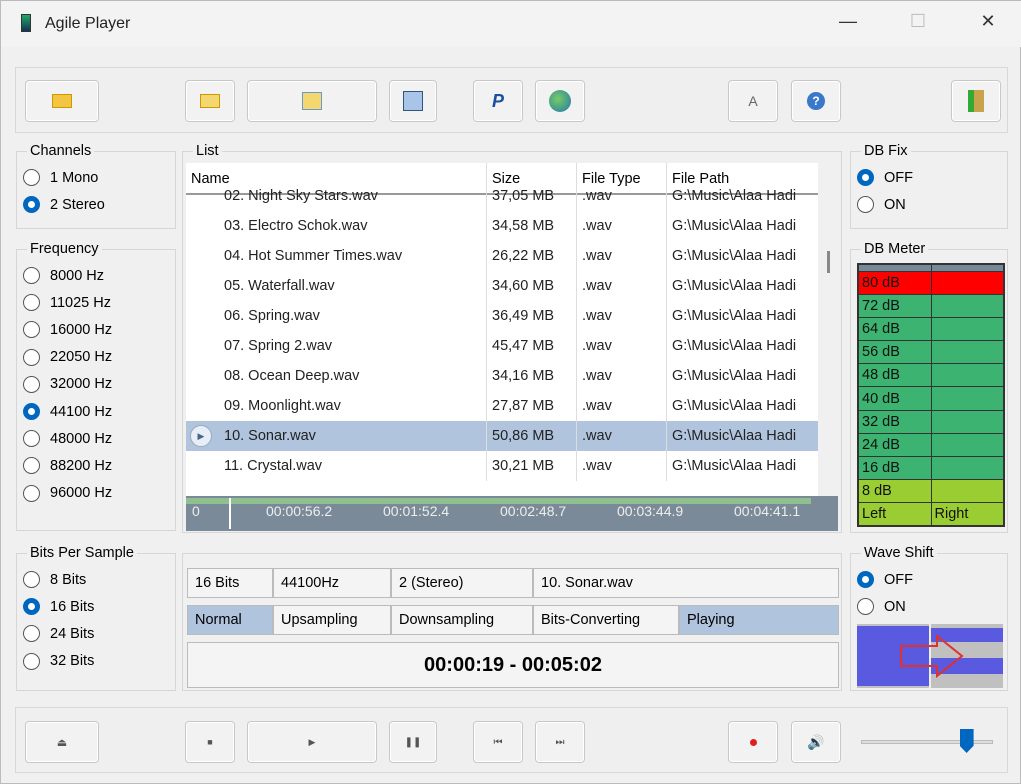 The height and width of the screenshot is (784, 1021). I want to click on close-button: ✕, so click(988, 21).